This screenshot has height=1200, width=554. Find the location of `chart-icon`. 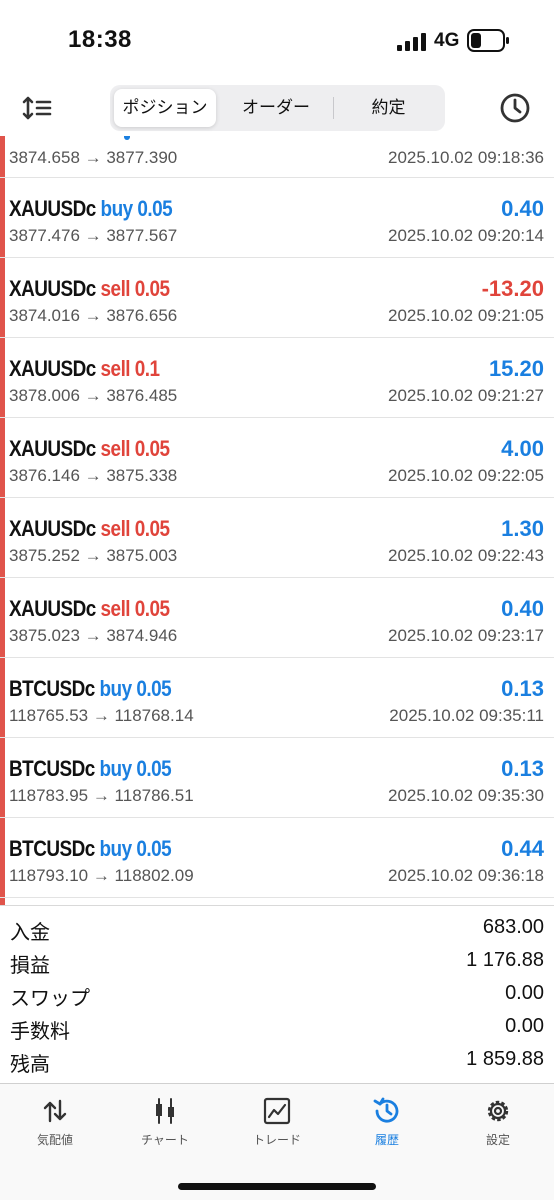

chart-icon is located at coordinates (165, 1111).